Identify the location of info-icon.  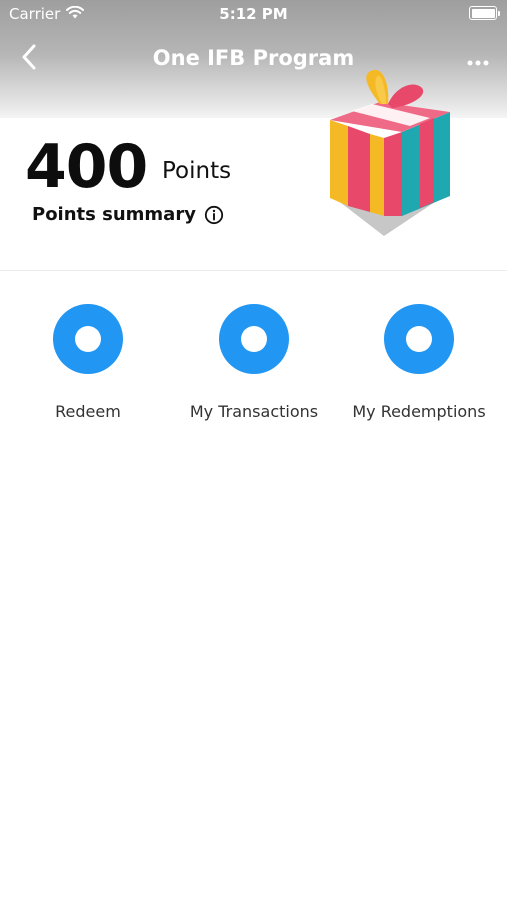
(214, 215).